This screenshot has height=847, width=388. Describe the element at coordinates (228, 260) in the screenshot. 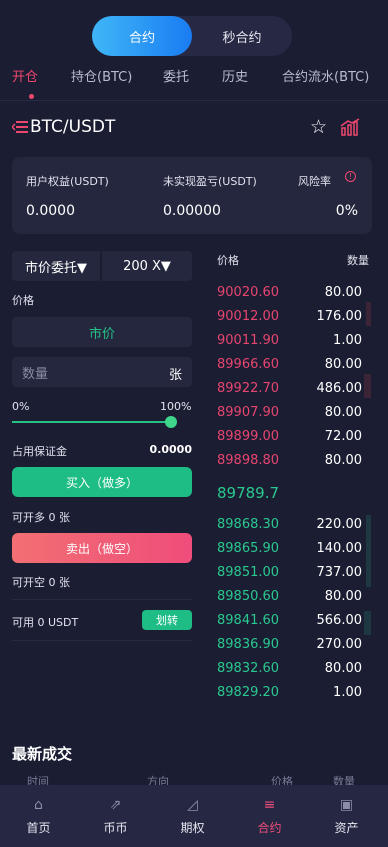

I see `orderbook-price-header: 价格` at that location.